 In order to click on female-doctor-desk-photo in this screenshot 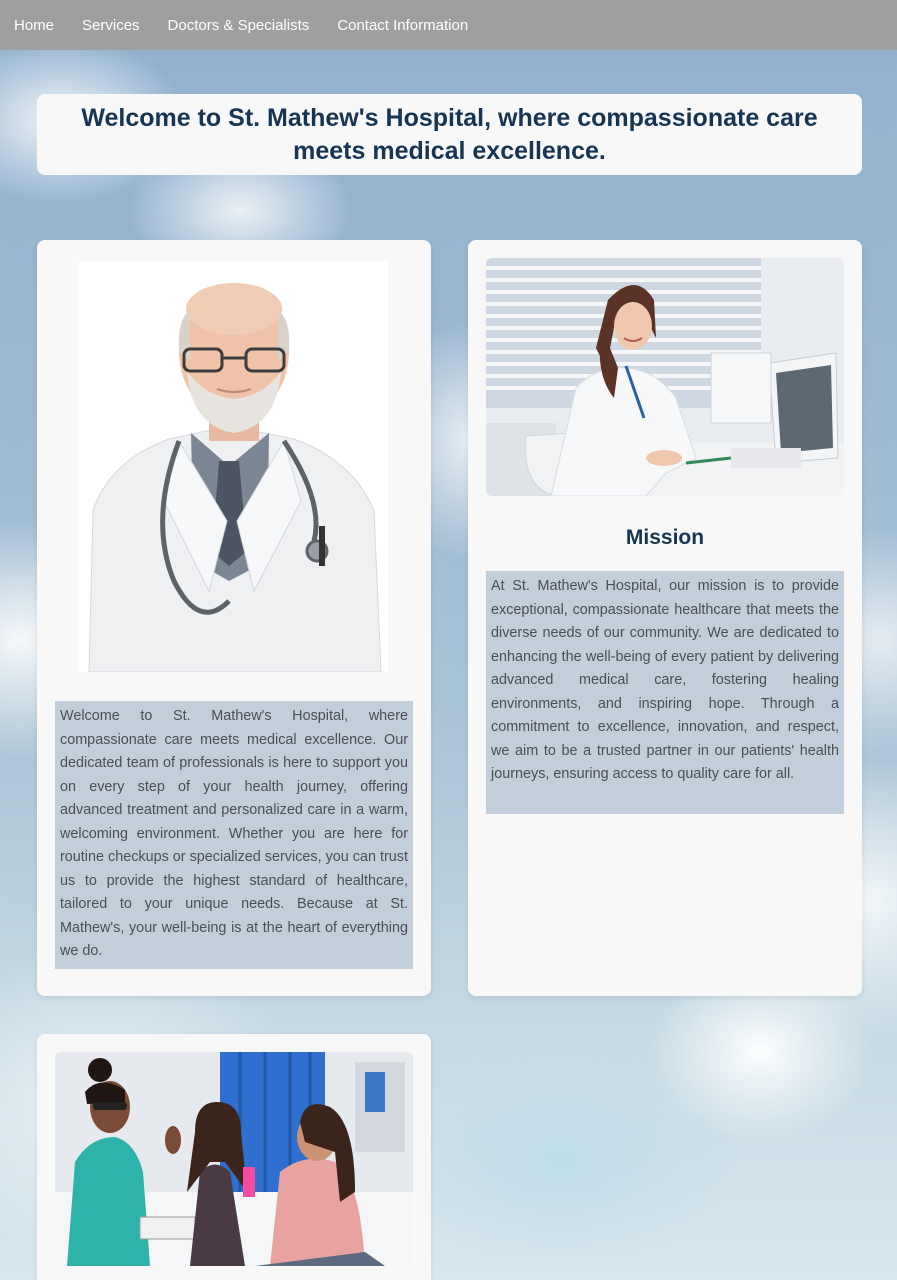, I will do `click(665, 377)`.